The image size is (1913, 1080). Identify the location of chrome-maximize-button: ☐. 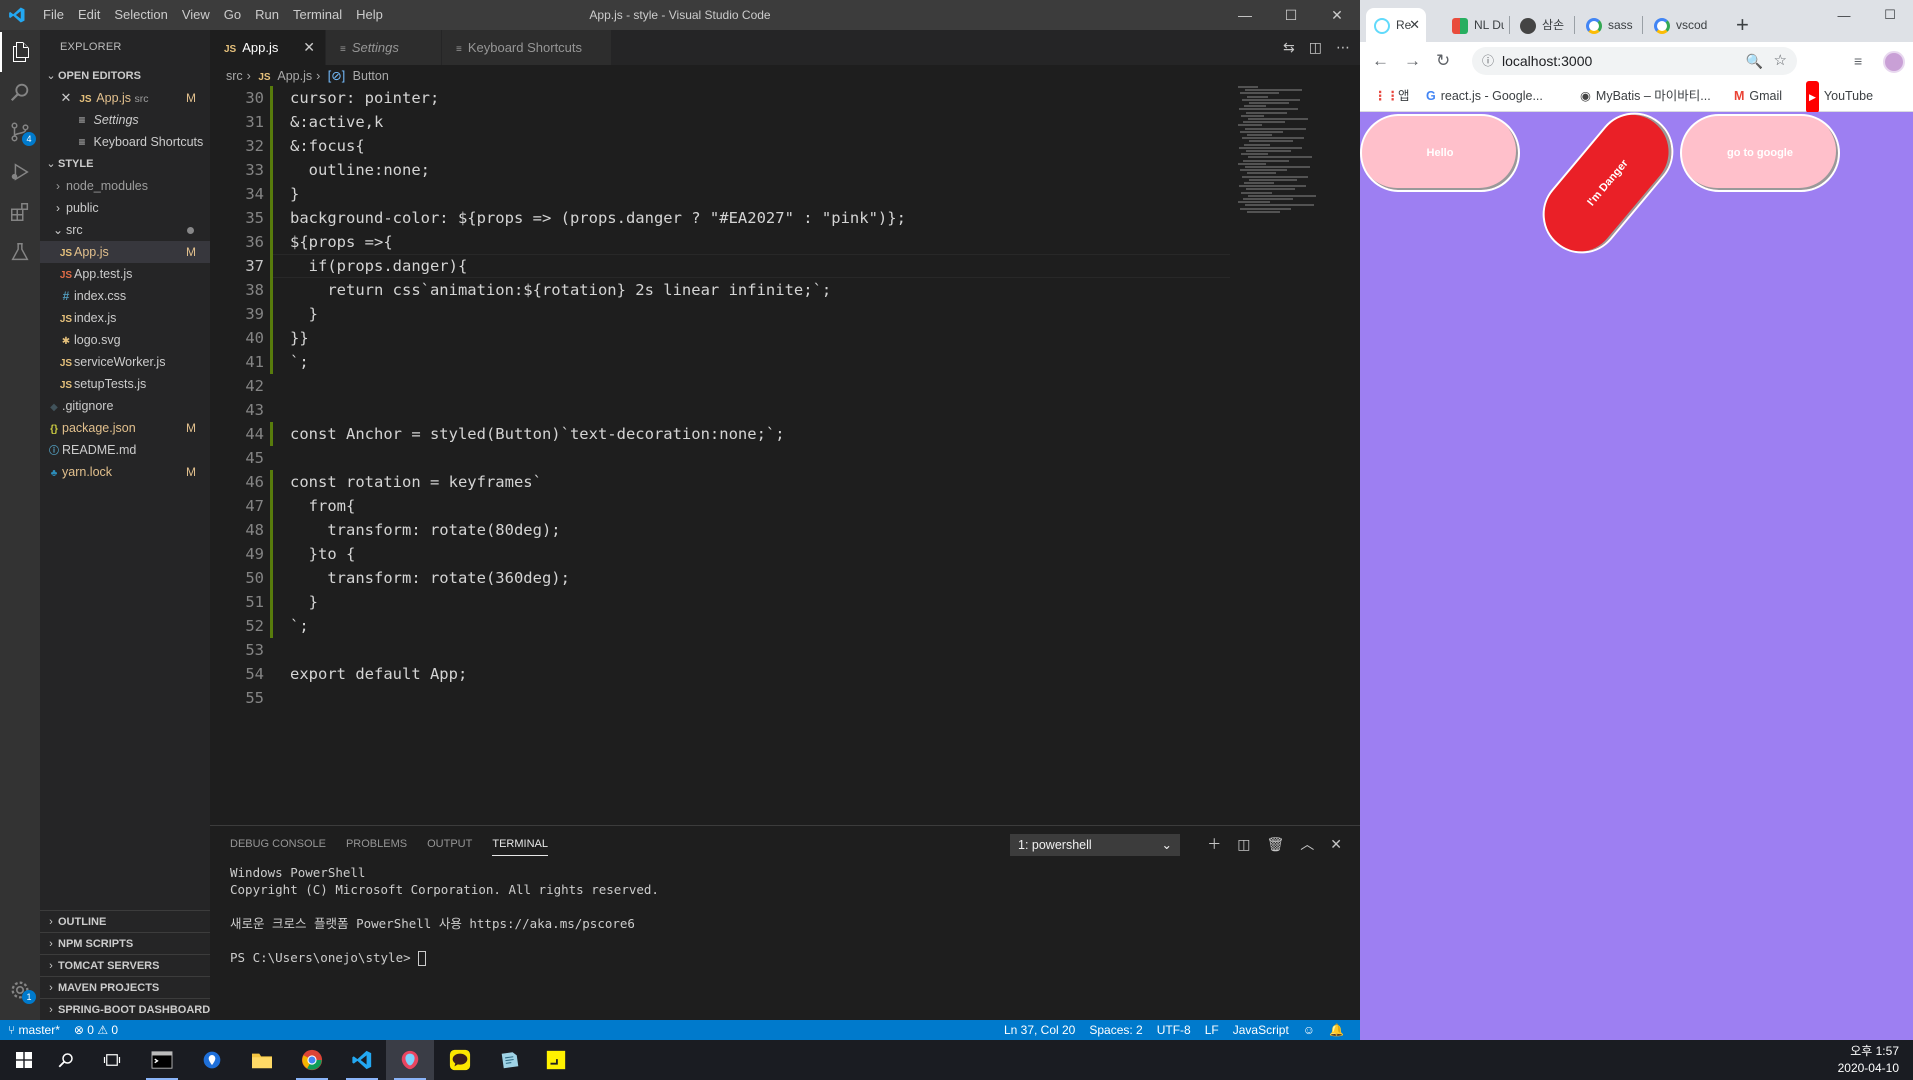
(1890, 15).